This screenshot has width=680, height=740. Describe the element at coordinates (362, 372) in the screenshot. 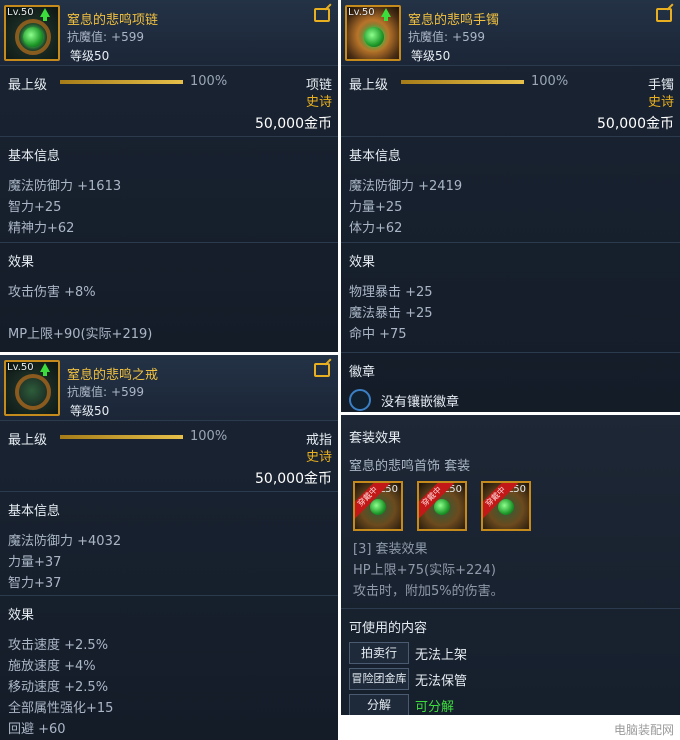

I see `section-title: 徽章` at that location.